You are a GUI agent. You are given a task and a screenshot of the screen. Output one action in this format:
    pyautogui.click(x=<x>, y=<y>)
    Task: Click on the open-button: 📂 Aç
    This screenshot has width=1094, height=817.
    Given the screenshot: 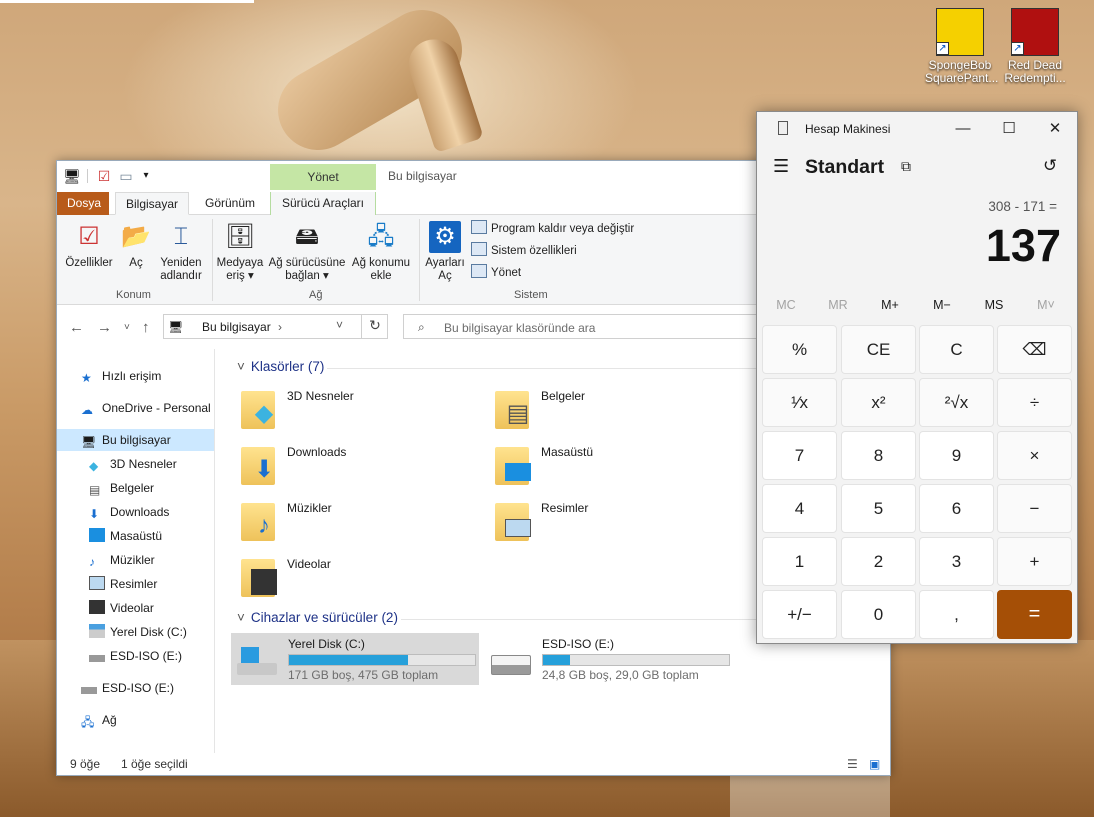 What is the action you would take?
    pyautogui.click(x=136, y=245)
    